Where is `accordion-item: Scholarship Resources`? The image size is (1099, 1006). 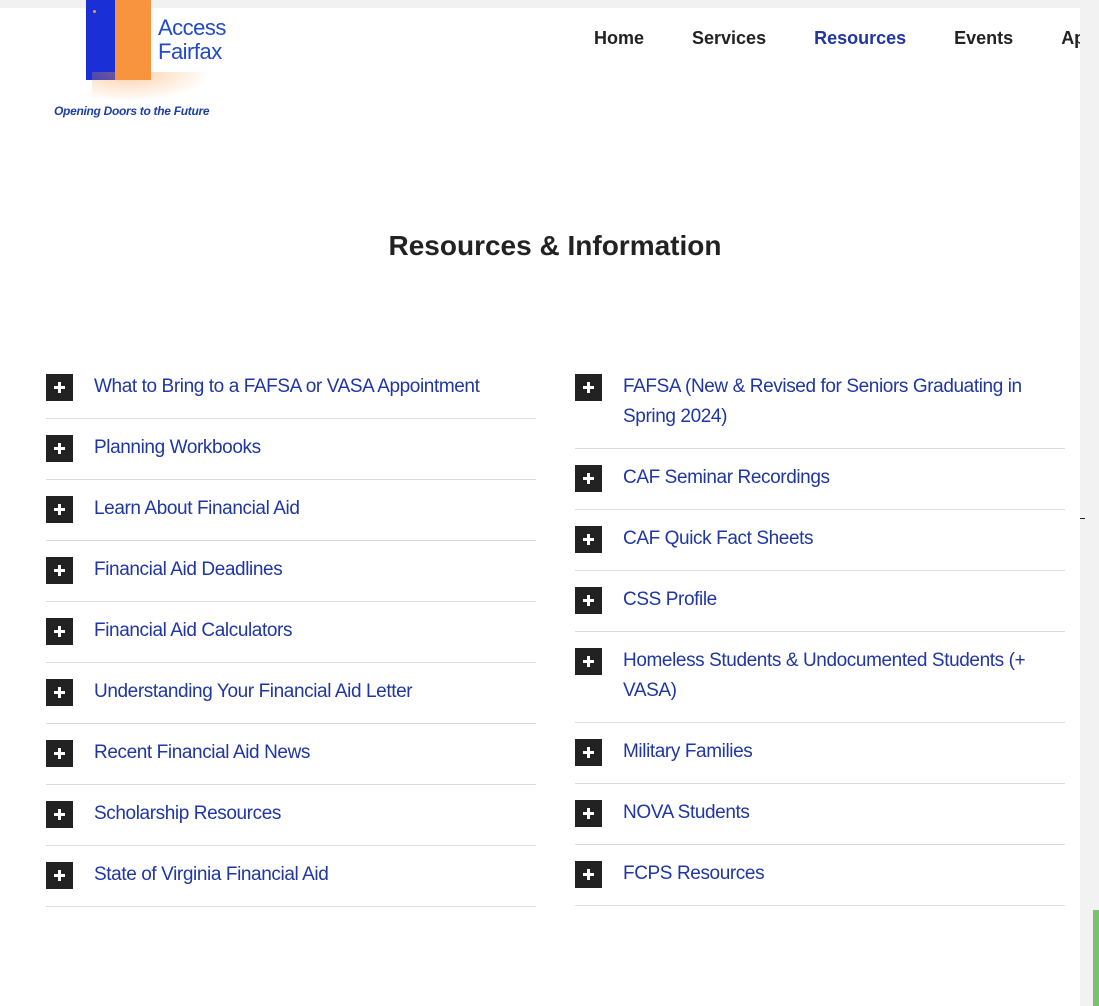 accordion-item: Scholarship Resources is located at coordinates (291, 815).